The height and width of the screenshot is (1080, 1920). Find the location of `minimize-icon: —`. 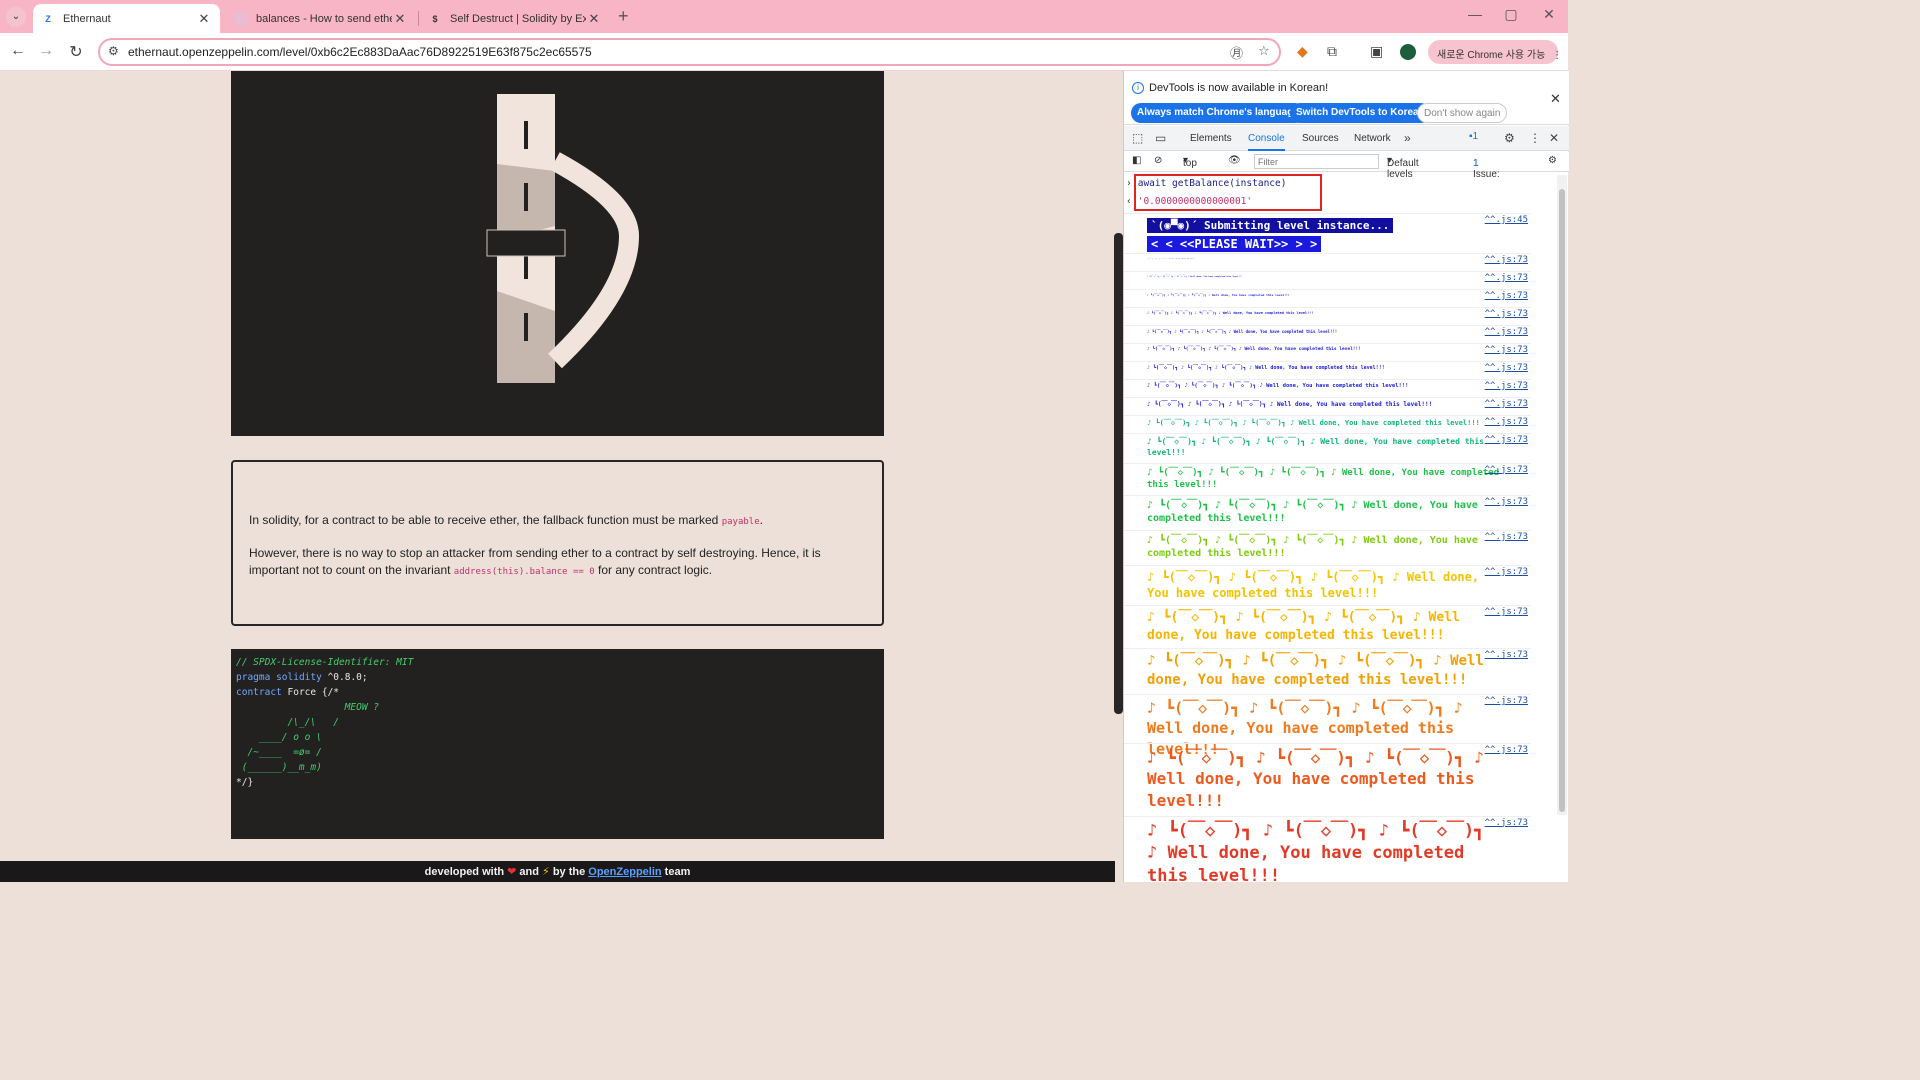

minimize-icon: — is located at coordinates (1475, 14).